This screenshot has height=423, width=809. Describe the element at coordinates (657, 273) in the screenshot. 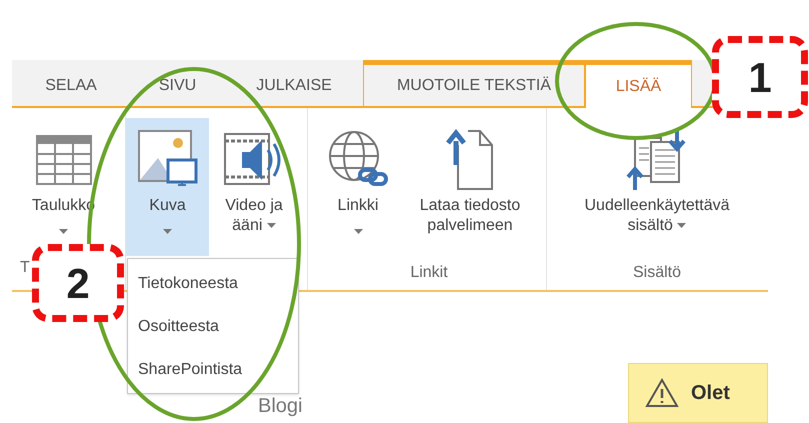

I see `group-label: Sisältö` at that location.